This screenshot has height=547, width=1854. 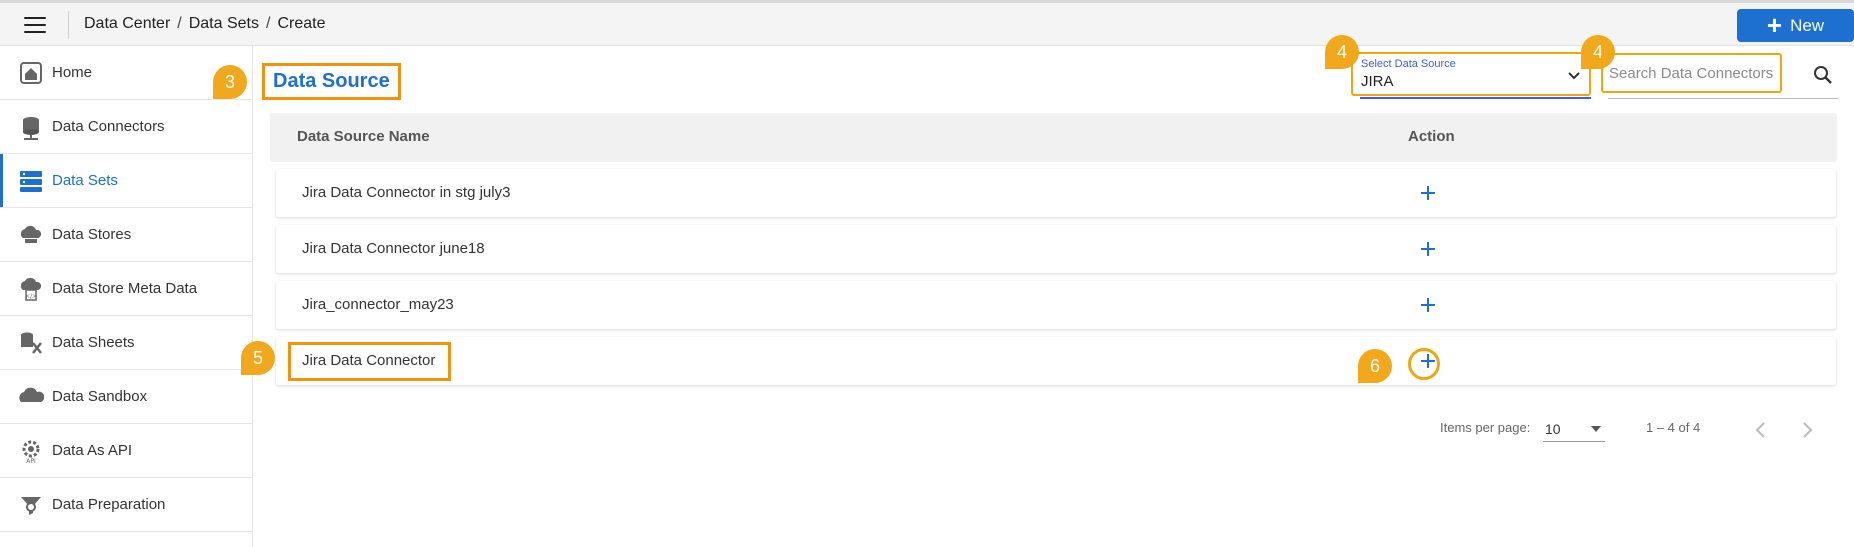 I want to click on search-field, so click(x=1691, y=73).